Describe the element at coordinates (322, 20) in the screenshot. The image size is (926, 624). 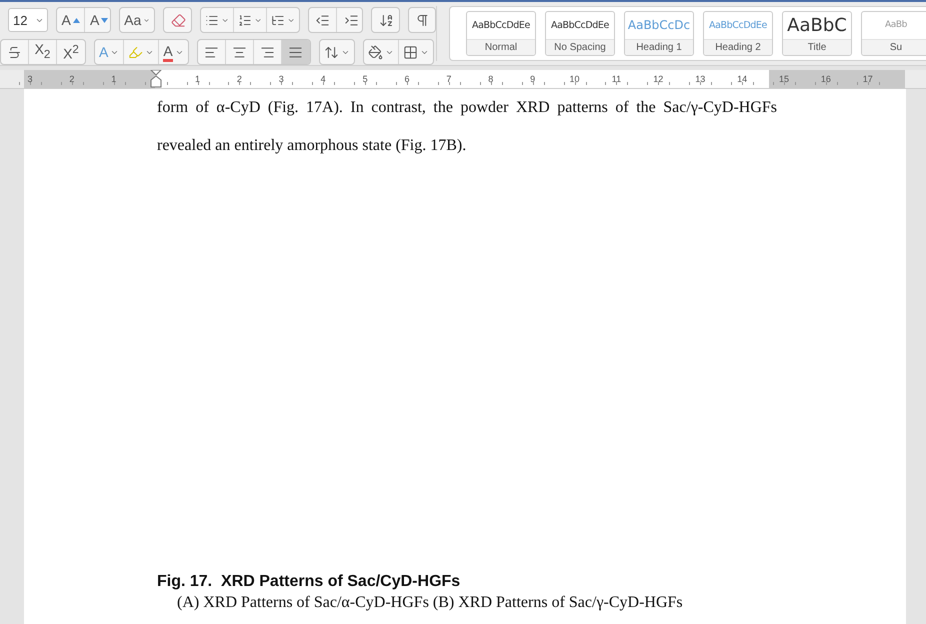
I see `decrease-indent-icon` at that location.